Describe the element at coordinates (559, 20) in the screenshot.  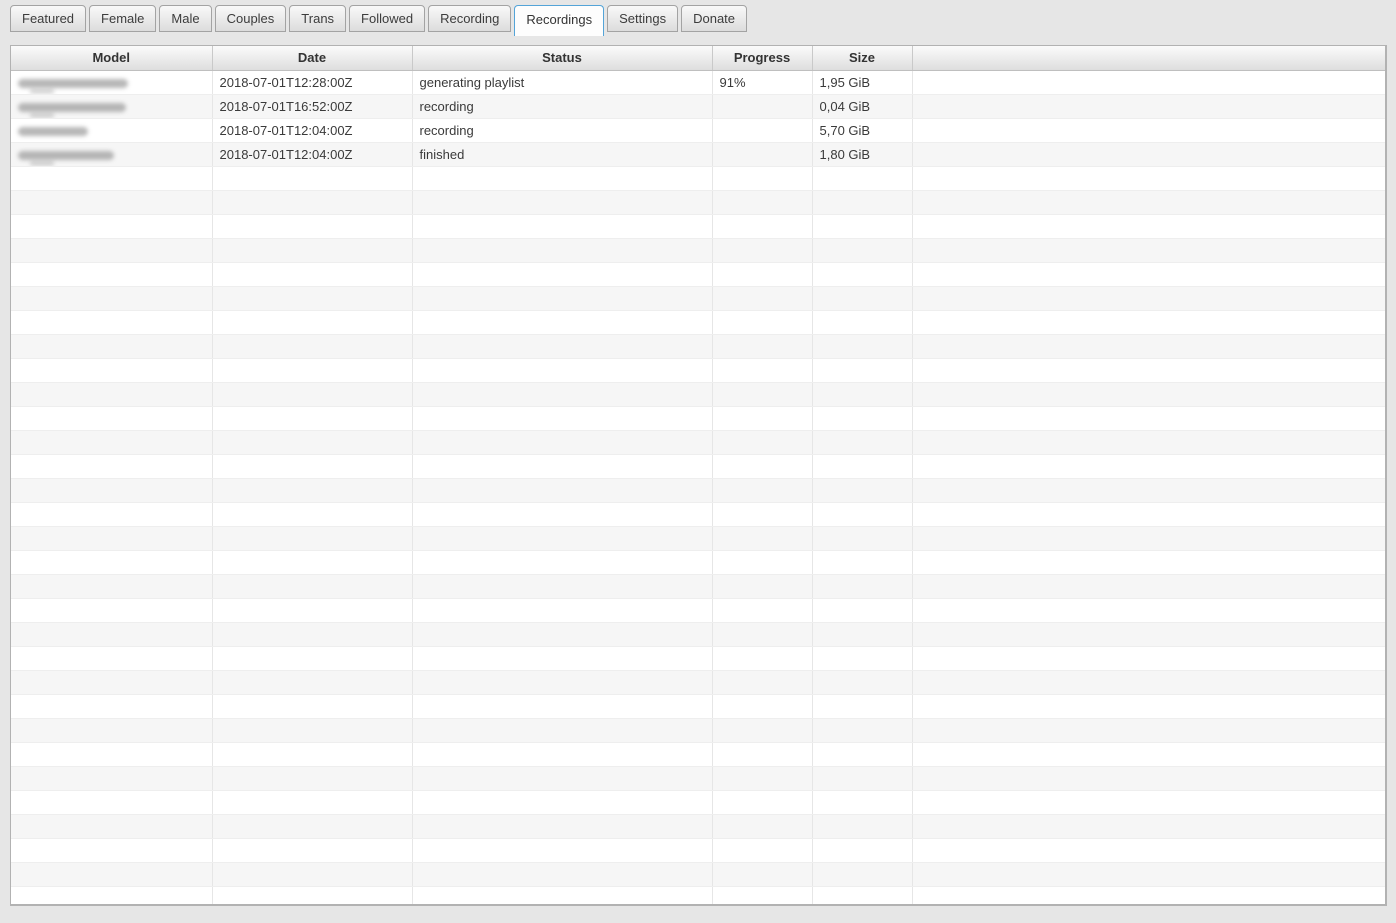
I see `tab-recordings: Recordings` at that location.